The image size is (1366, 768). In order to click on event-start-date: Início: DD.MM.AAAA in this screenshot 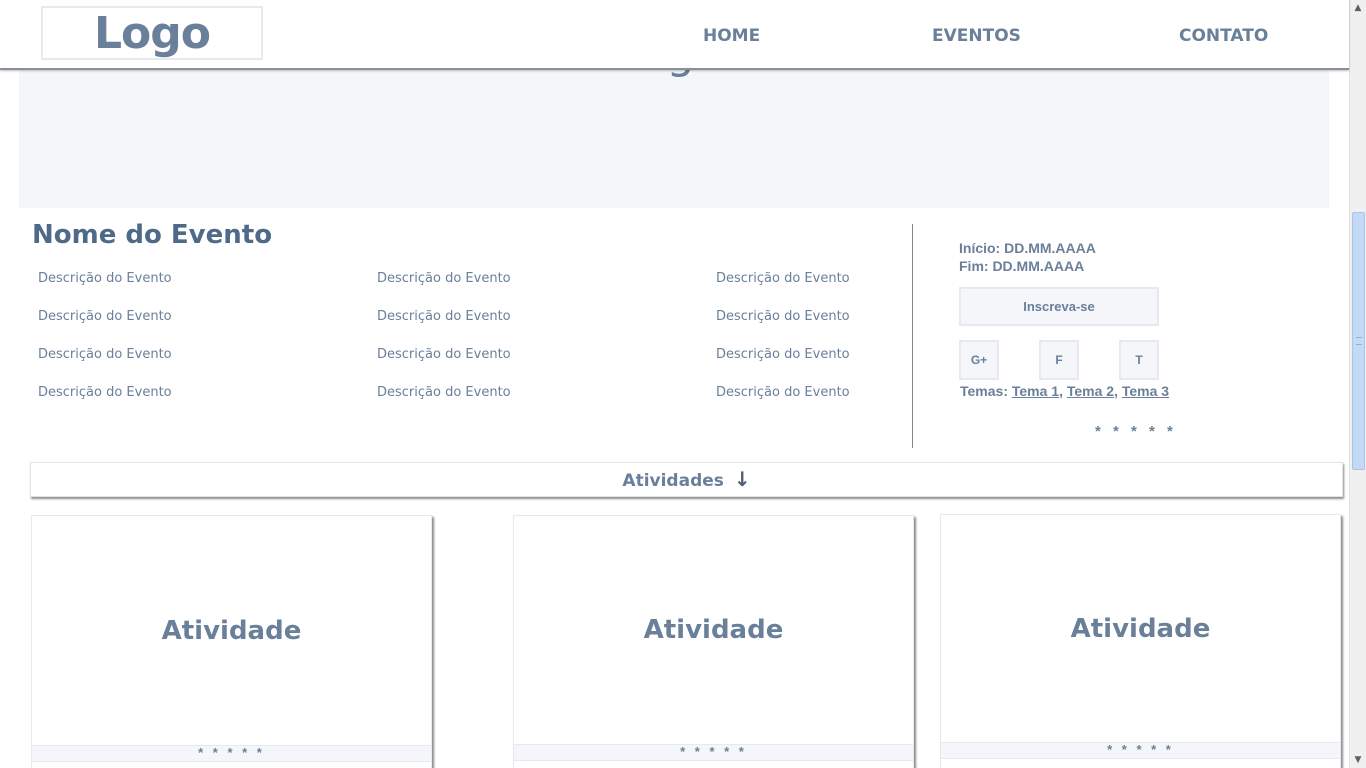, I will do `click(1027, 248)`.